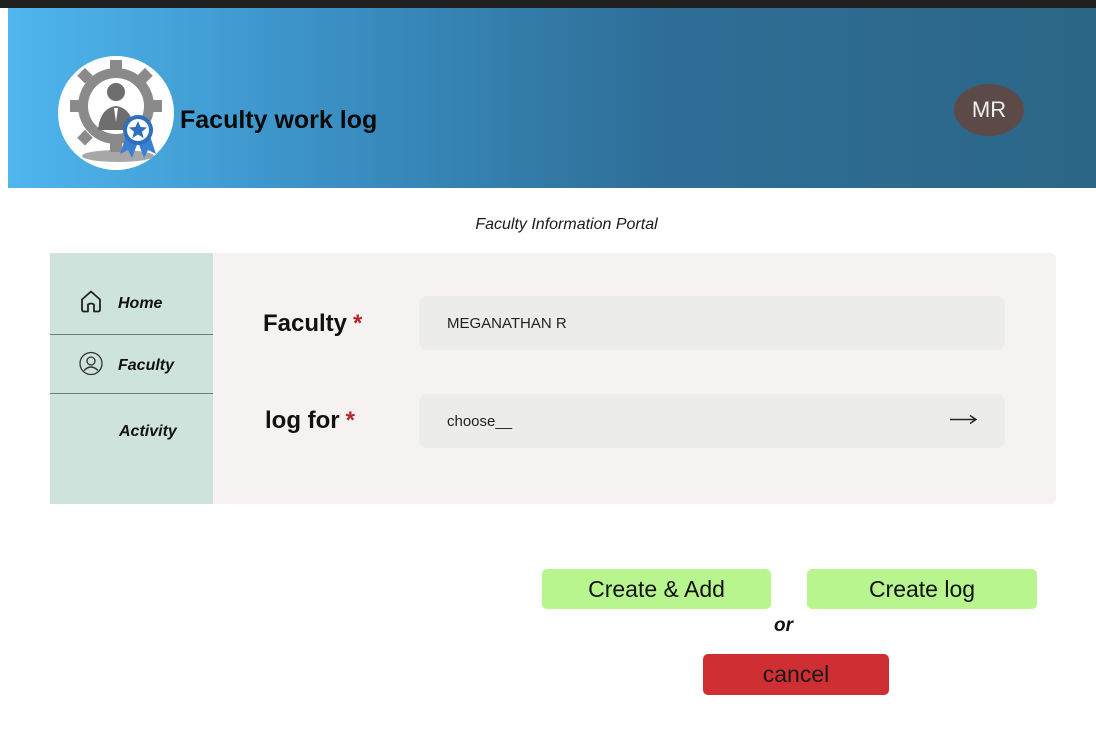 This screenshot has width=1096, height=748. What do you see at coordinates (91, 366) in the screenshot?
I see `user-circle-icon` at bounding box center [91, 366].